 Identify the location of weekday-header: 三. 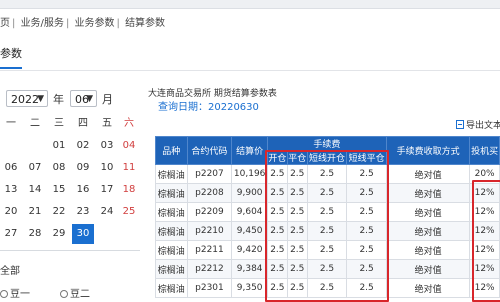
(59, 123).